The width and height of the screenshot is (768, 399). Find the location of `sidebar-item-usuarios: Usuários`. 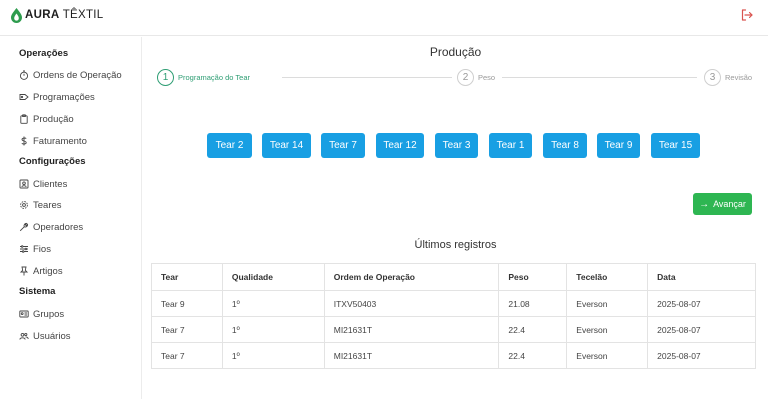

sidebar-item-usuarios: Usuários is located at coordinates (45, 336).